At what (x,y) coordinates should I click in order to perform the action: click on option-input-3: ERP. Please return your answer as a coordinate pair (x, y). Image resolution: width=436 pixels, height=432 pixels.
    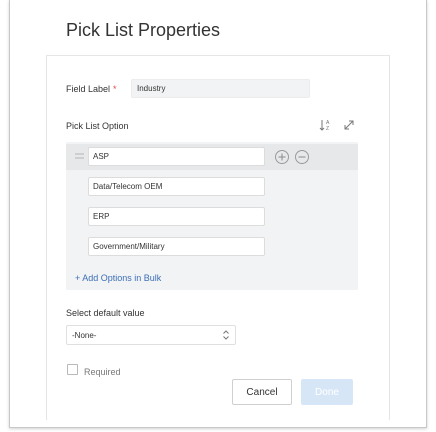
    Looking at the image, I should click on (176, 216).